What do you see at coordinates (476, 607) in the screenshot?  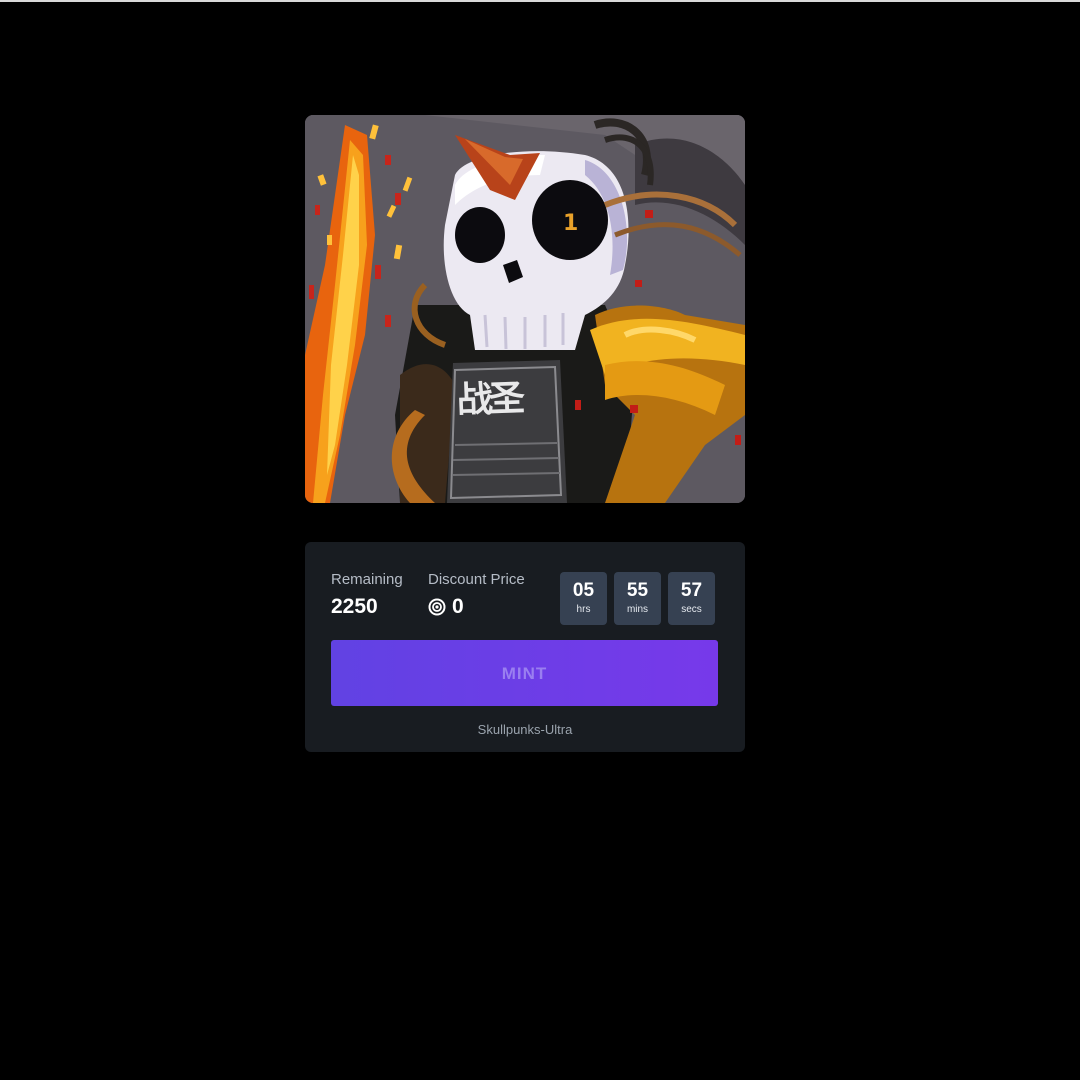 I see `discount-price-value: 0` at bounding box center [476, 607].